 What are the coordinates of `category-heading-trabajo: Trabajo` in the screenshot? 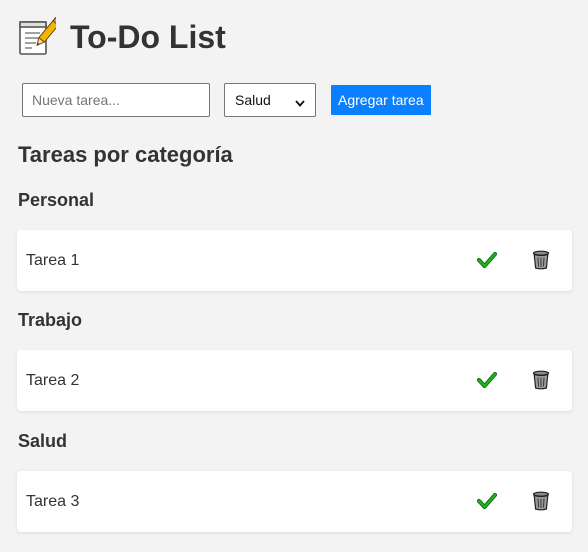 It's located at (50, 320).